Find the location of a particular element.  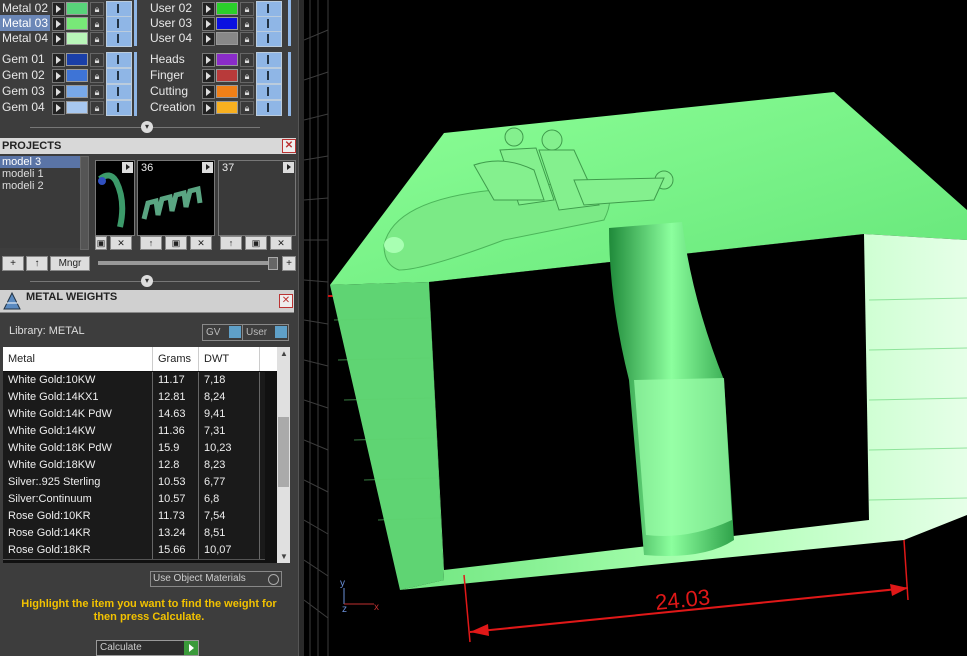

play-icon is located at coordinates (191, 648).